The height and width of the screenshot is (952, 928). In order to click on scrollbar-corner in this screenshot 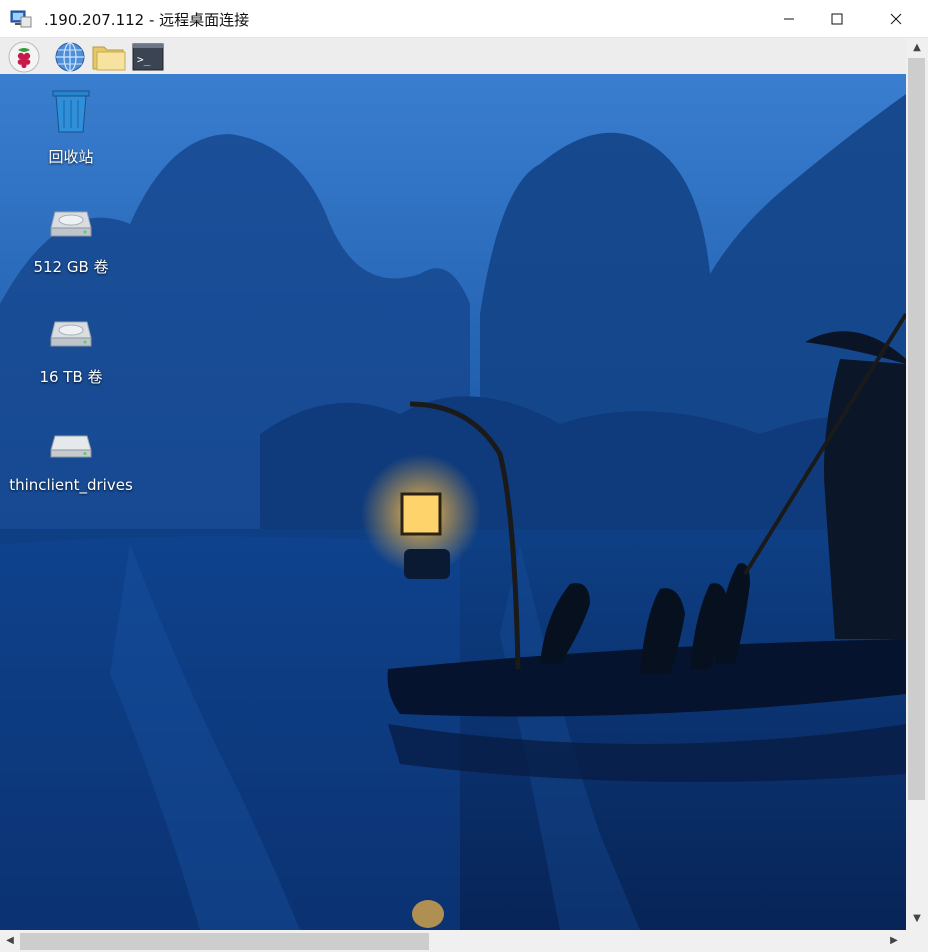, I will do `click(917, 941)`.